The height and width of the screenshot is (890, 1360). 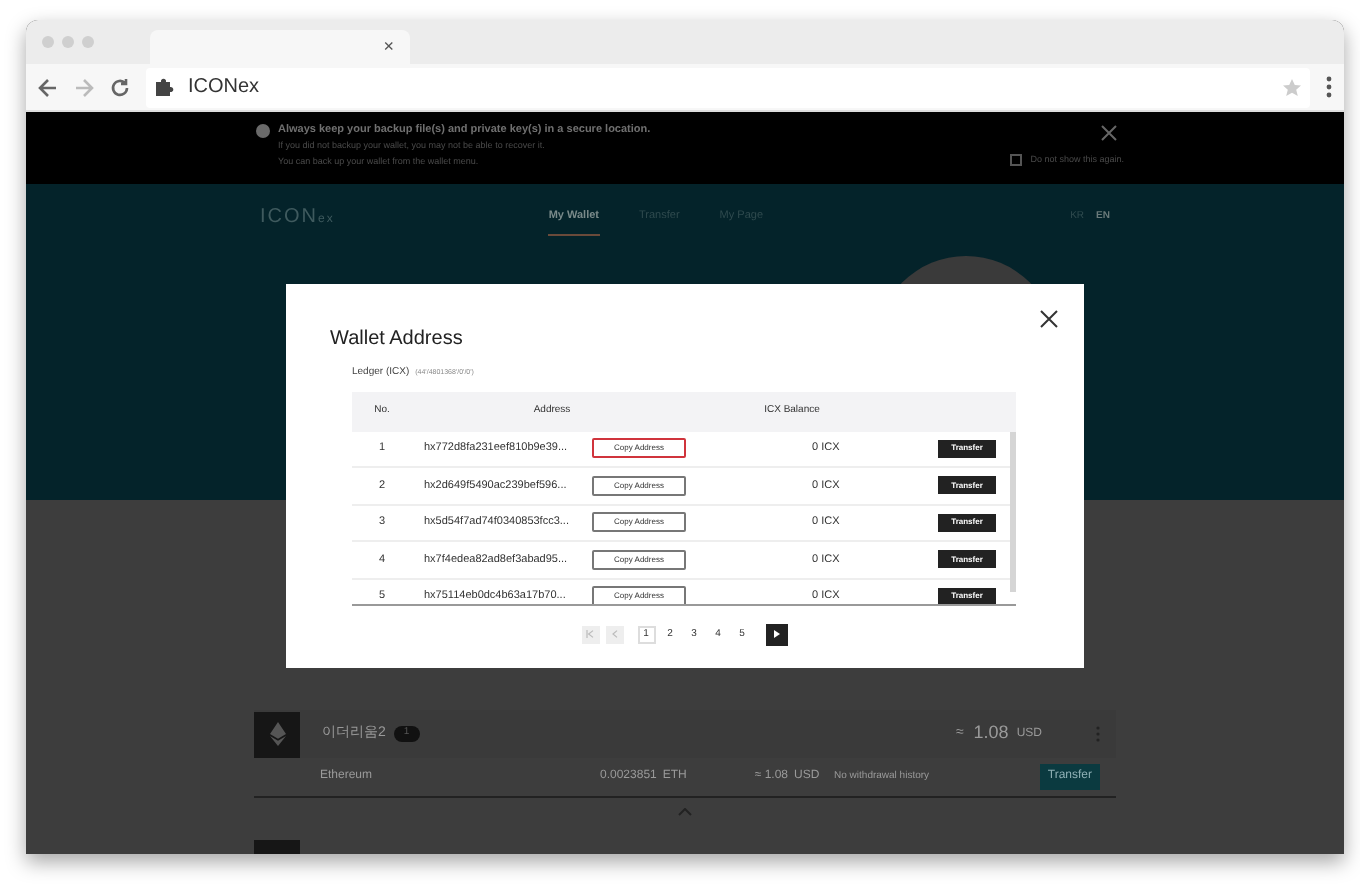 I want to click on checkbox, so click(x=1016, y=160).